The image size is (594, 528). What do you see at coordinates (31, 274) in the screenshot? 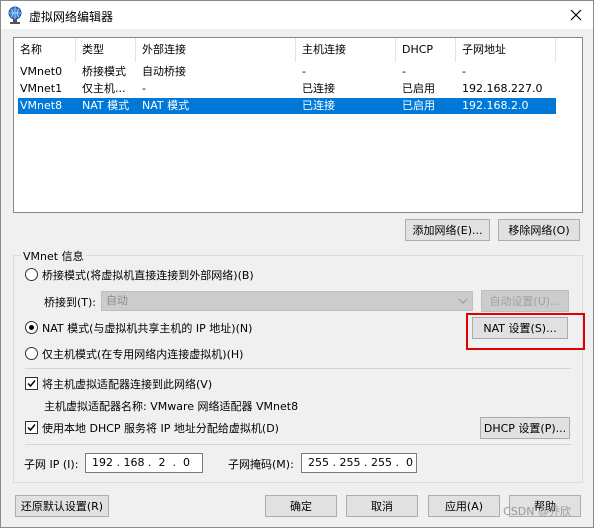
I see `bridged-mode-radio` at bounding box center [31, 274].